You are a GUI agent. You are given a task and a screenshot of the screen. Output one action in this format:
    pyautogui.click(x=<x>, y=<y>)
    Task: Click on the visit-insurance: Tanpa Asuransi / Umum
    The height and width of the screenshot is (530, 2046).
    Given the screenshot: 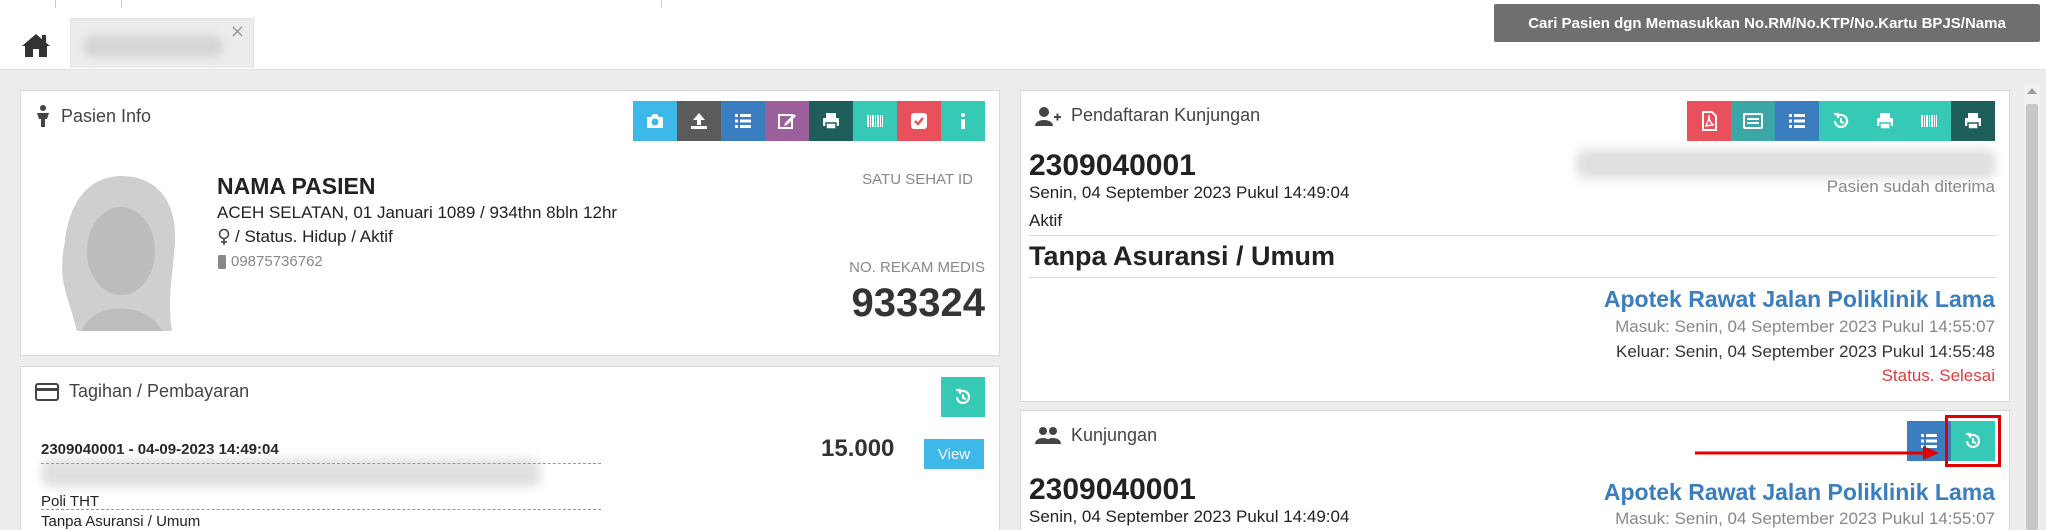 What is the action you would take?
    pyautogui.click(x=1182, y=256)
    